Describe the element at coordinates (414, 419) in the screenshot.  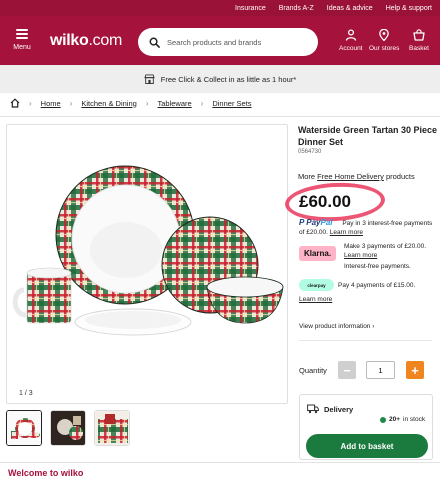
I see `stock-text: in stock` at that location.